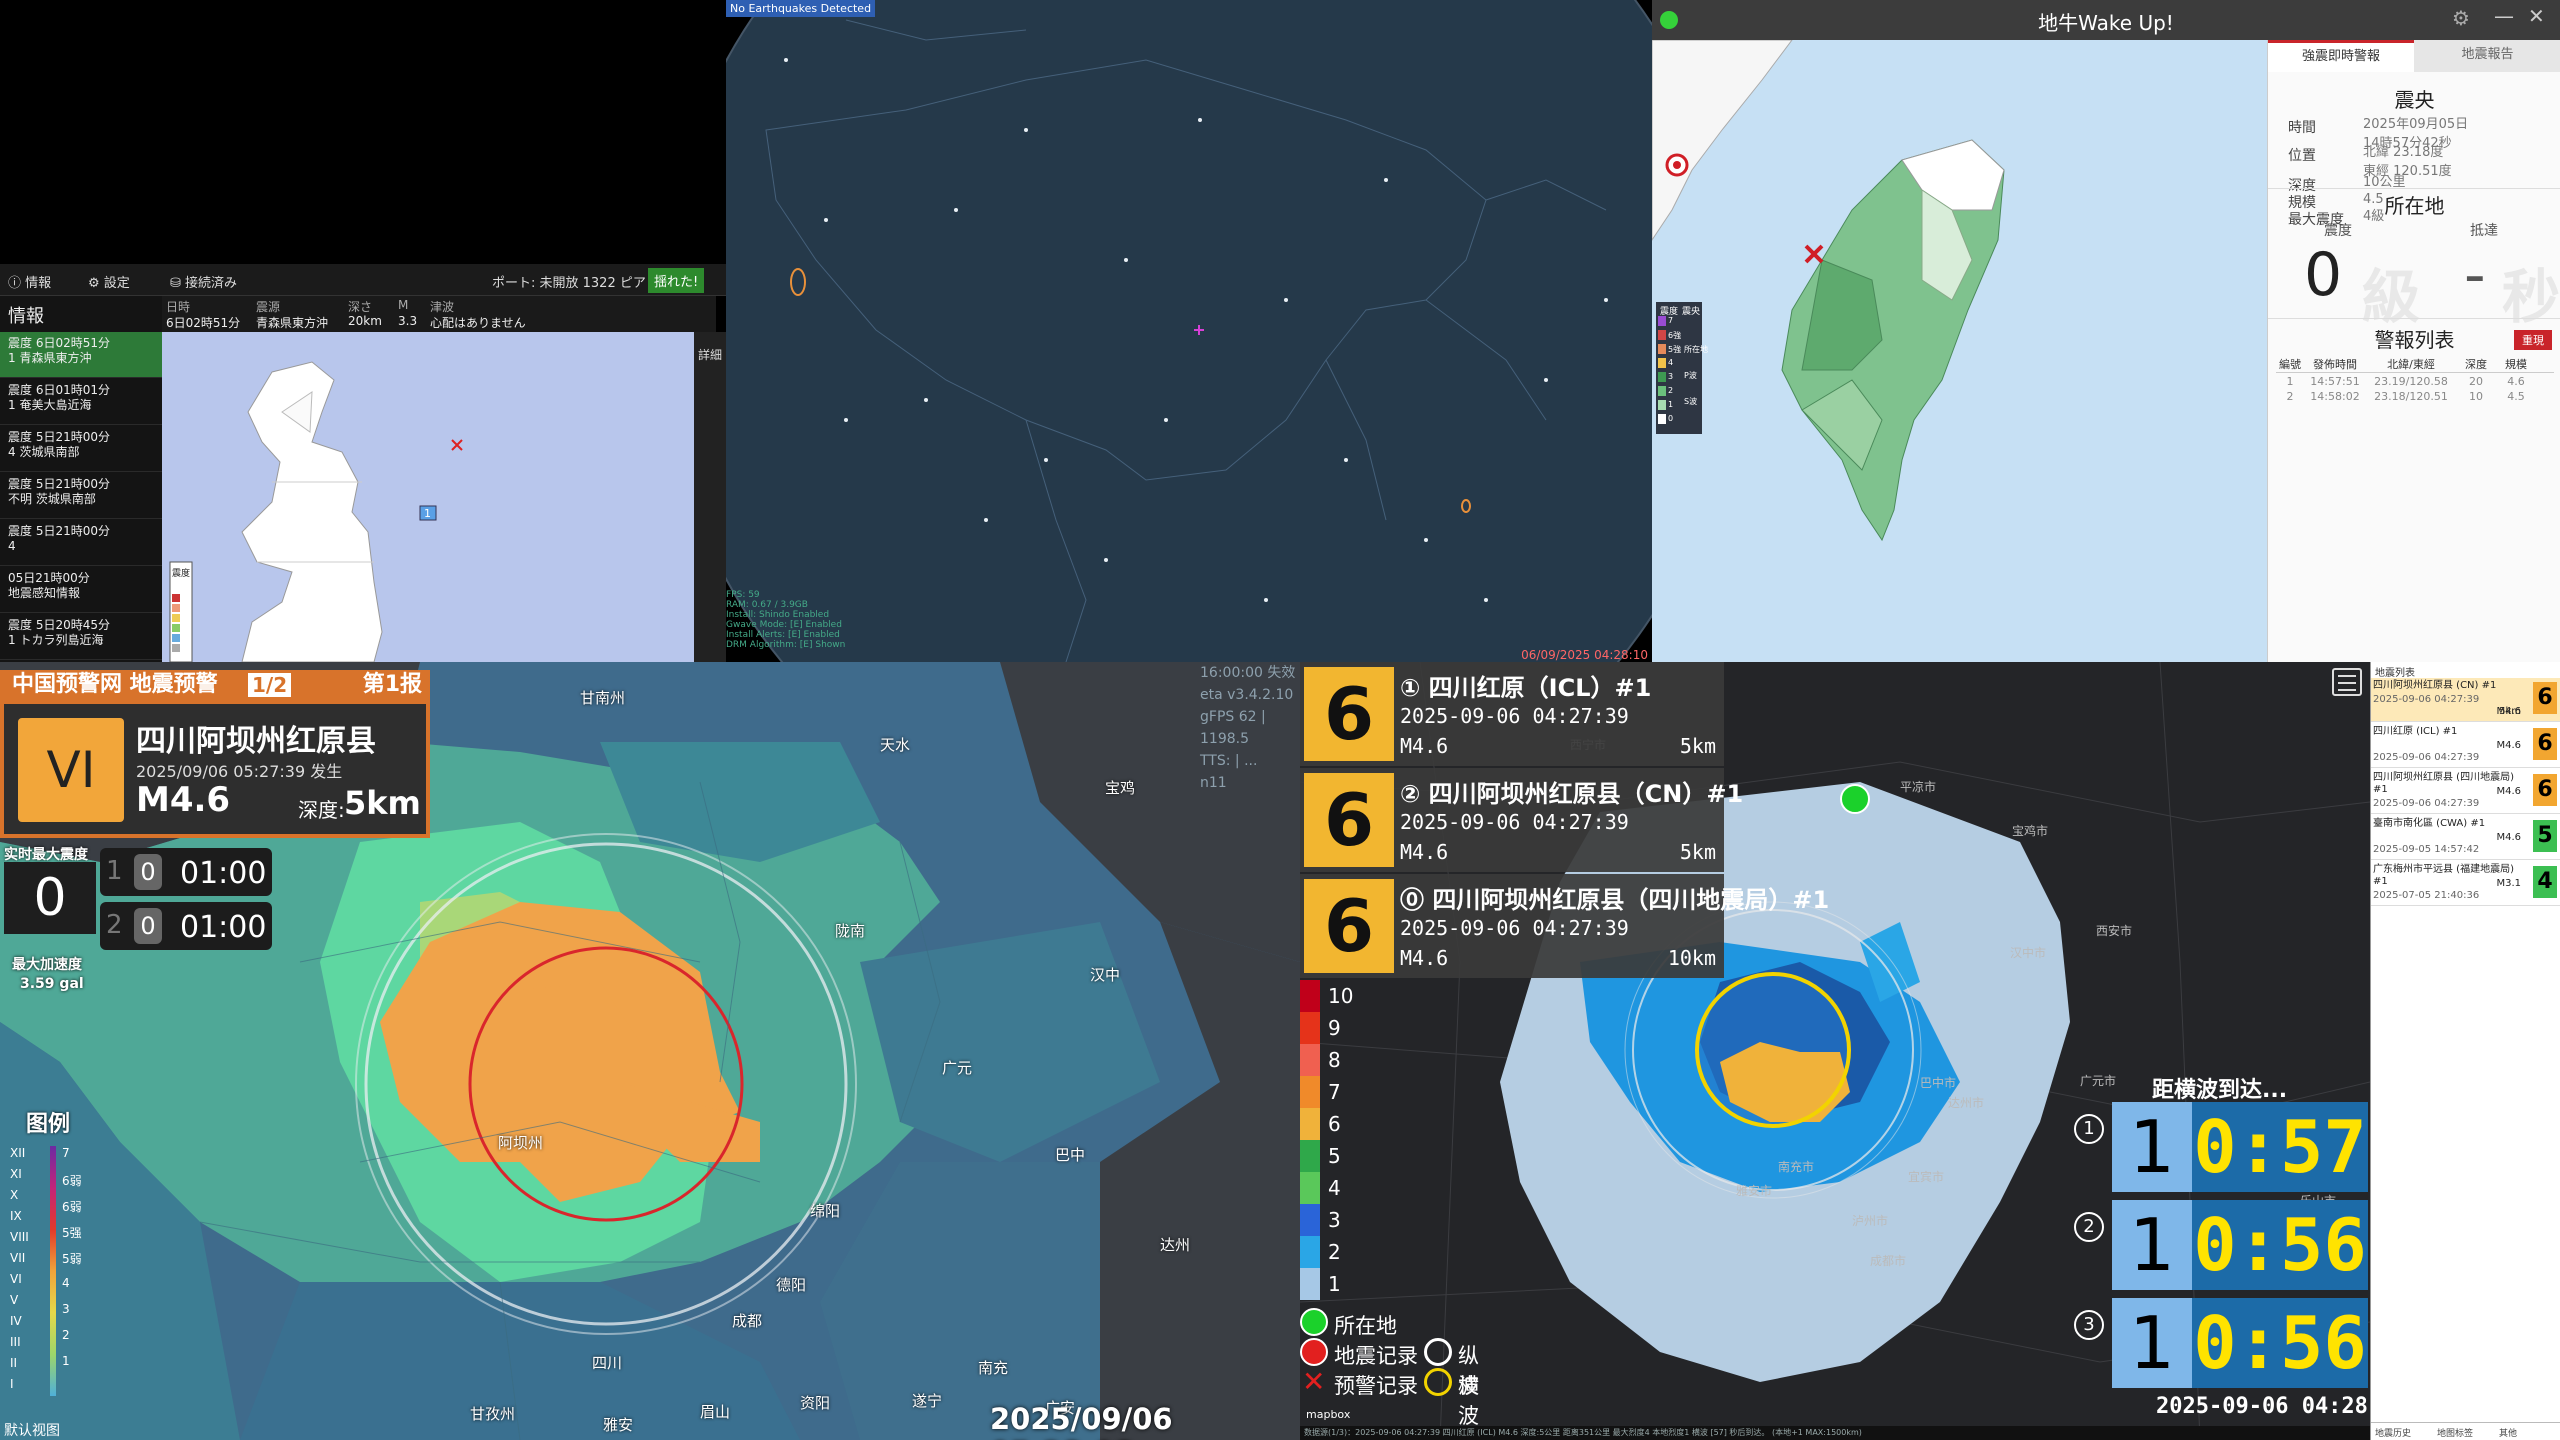 The image size is (2560, 1440). What do you see at coordinates (1959, 351) in the screenshot?
I see `taiwan-map: 震度 震央 7 6強 5強 4 3 2 1 0 所在地 P波 S波` at bounding box center [1959, 351].